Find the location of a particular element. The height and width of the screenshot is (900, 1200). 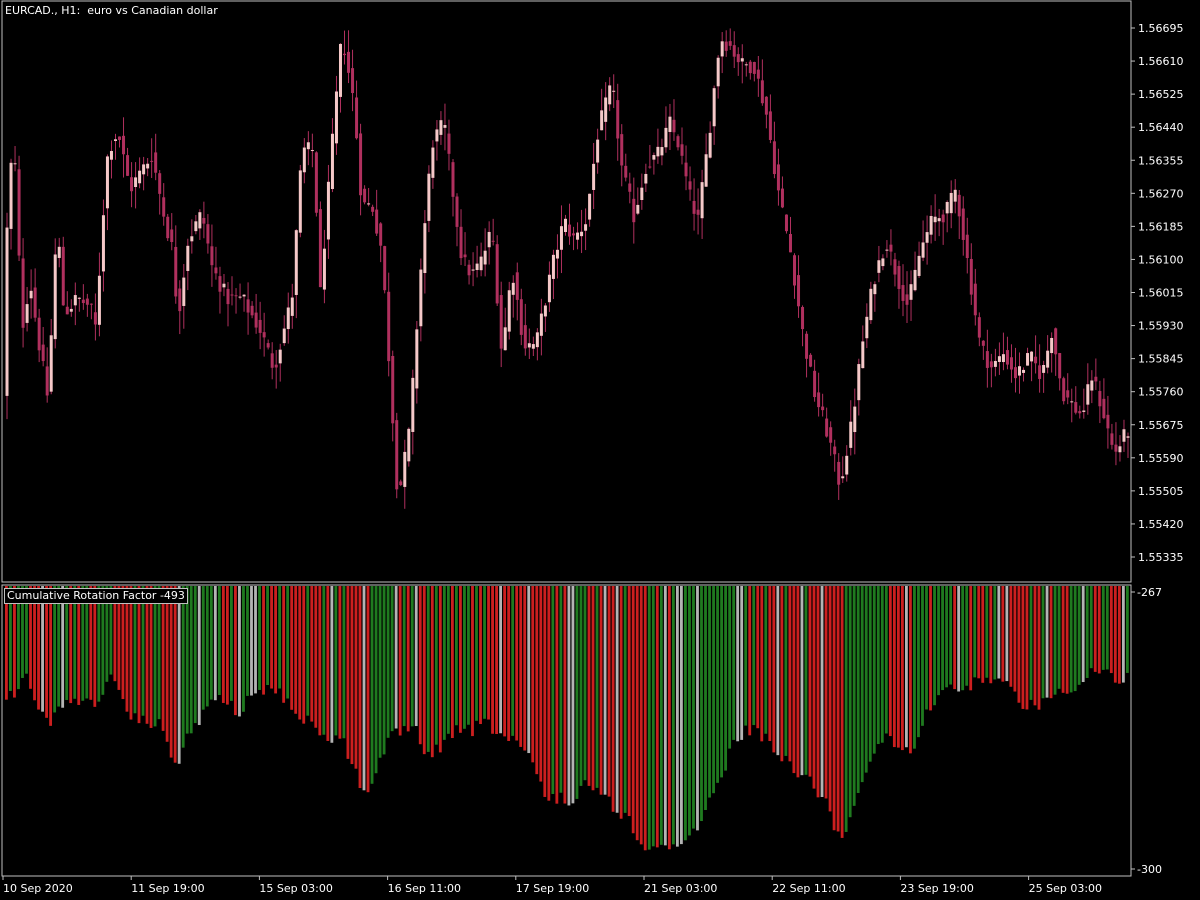

indicator-axis-label: -267 is located at coordinates (1149, 592).